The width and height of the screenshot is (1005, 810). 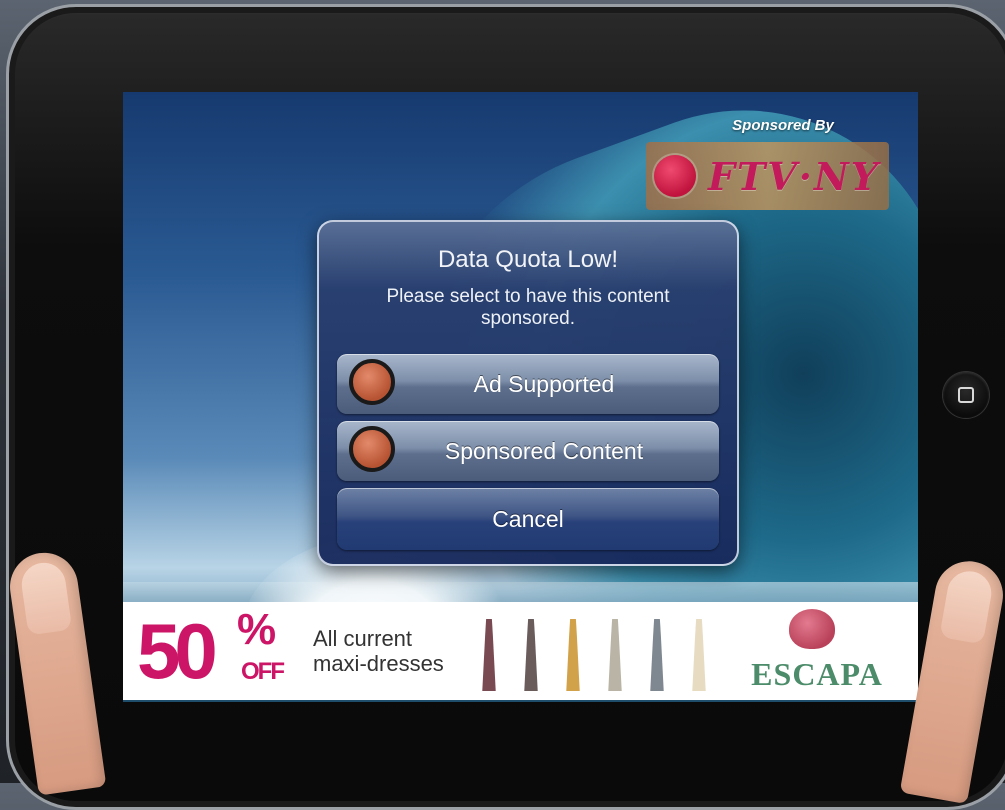 What do you see at coordinates (257, 629) in the screenshot?
I see `discount-percent-sign: %` at bounding box center [257, 629].